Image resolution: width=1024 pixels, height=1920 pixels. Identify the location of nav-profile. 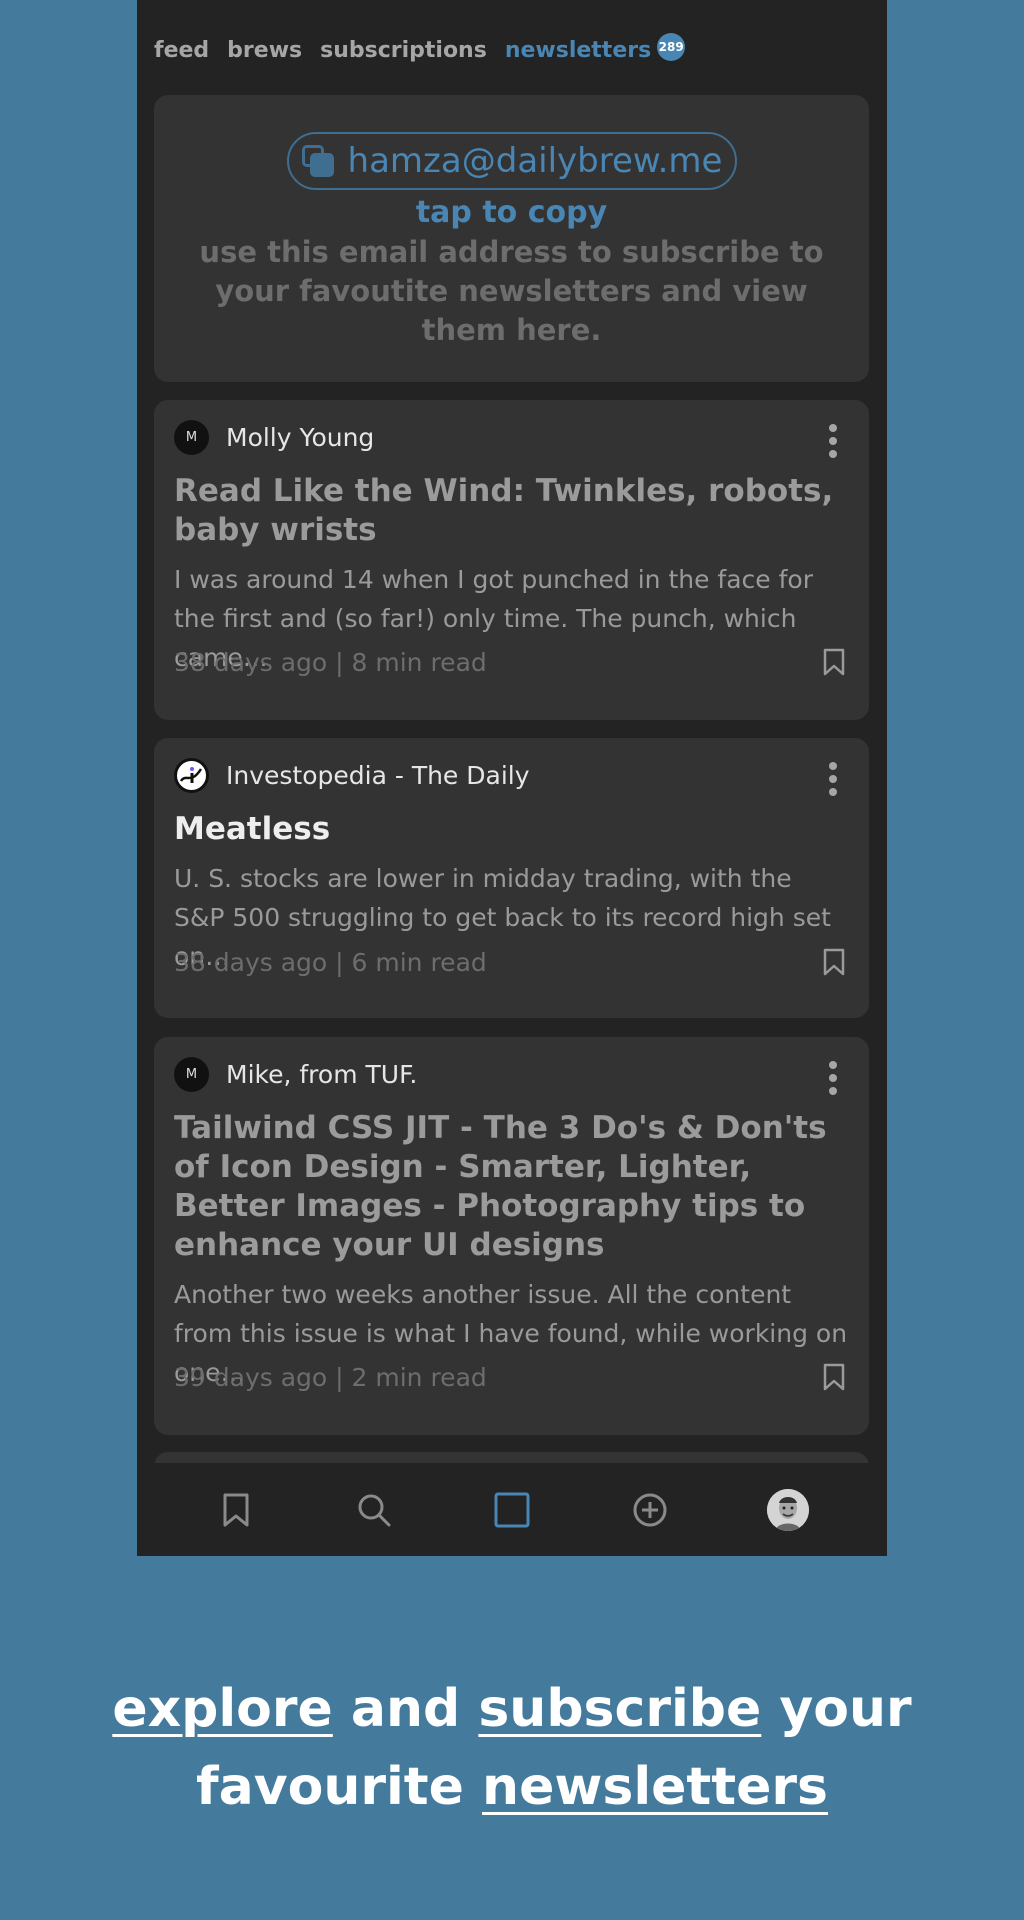
(788, 1510).